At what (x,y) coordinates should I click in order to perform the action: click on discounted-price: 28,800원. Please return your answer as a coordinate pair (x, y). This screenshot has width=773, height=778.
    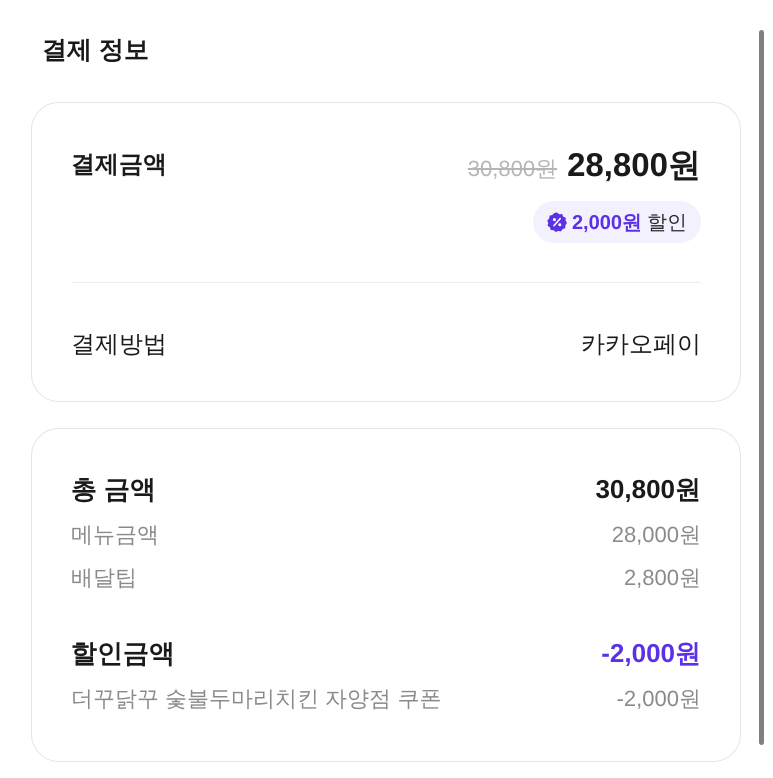
    Looking at the image, I should click on (634, 165).